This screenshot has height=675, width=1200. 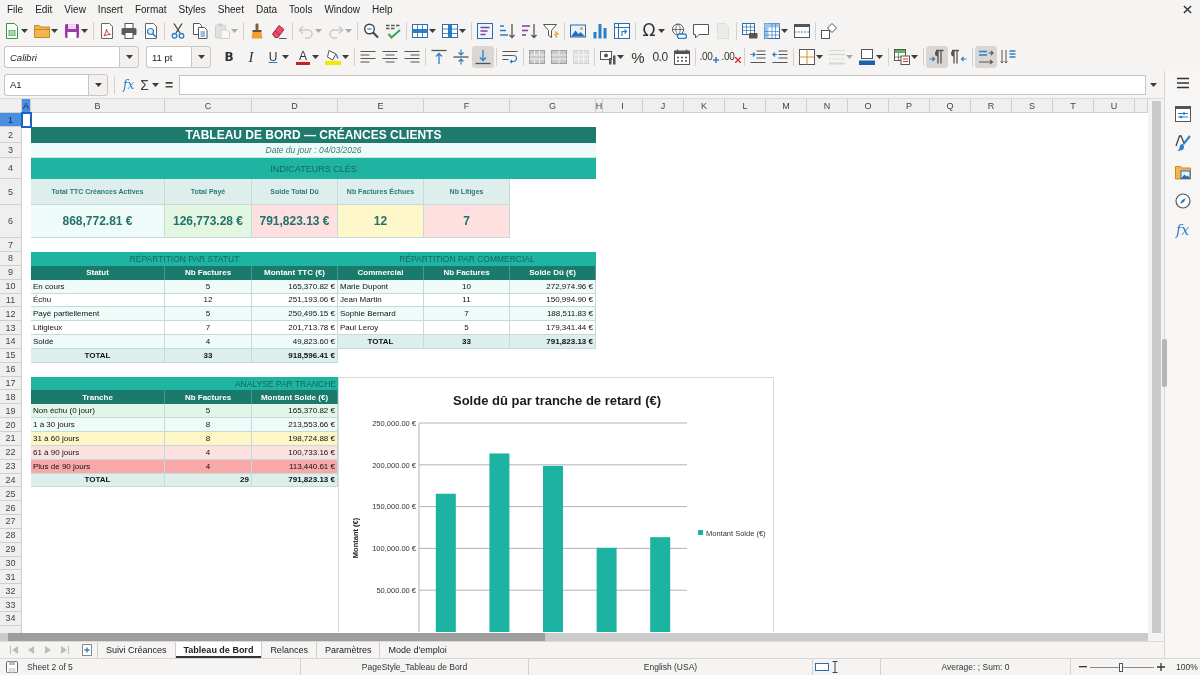 What do you see at coordinates (745, 106) in the screenshot?
I see `column-header: L` at bounding box center [745, 106].